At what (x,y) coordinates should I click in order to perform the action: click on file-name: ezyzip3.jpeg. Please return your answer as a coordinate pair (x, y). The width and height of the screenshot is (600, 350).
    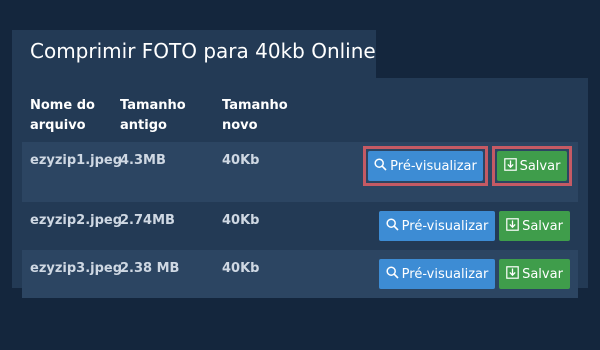
    Looking at the image, I should click on (76, 268).